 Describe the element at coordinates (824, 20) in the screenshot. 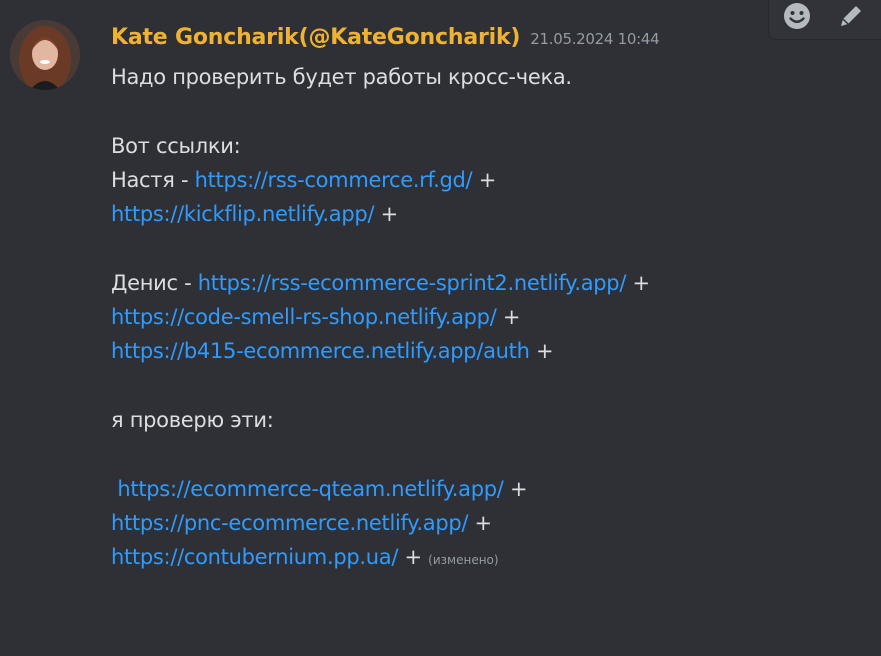

I see `message-toolbar` at that location.